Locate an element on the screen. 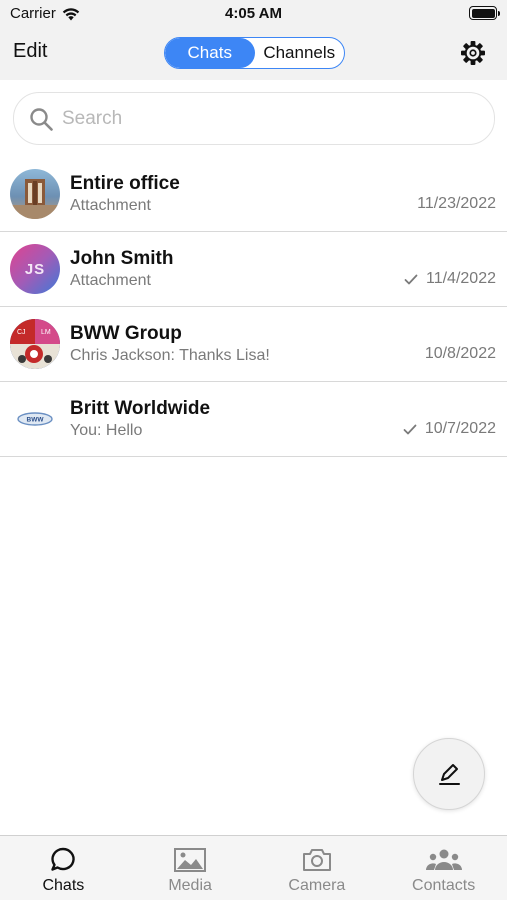 This screenshot has width=507, height=900. image-icon is located at coordinates (190, 860).